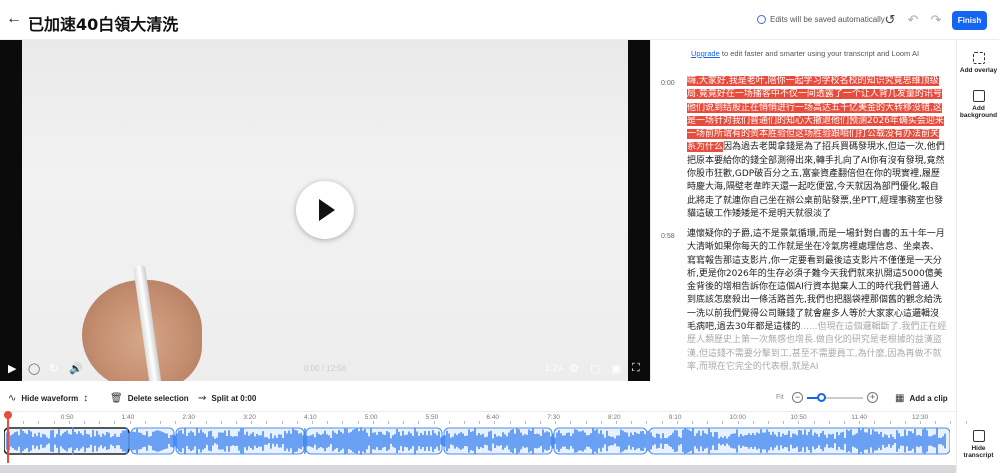 The height and width of the screenshot is (473, 999). I want to click on hide-transcript-button: Hide transcript, so click(978, 444).